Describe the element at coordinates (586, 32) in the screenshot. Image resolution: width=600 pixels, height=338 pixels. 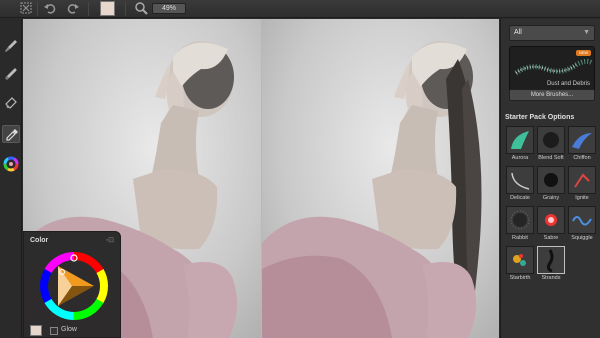
I see `chevron-down-icon: ▼` at that location.